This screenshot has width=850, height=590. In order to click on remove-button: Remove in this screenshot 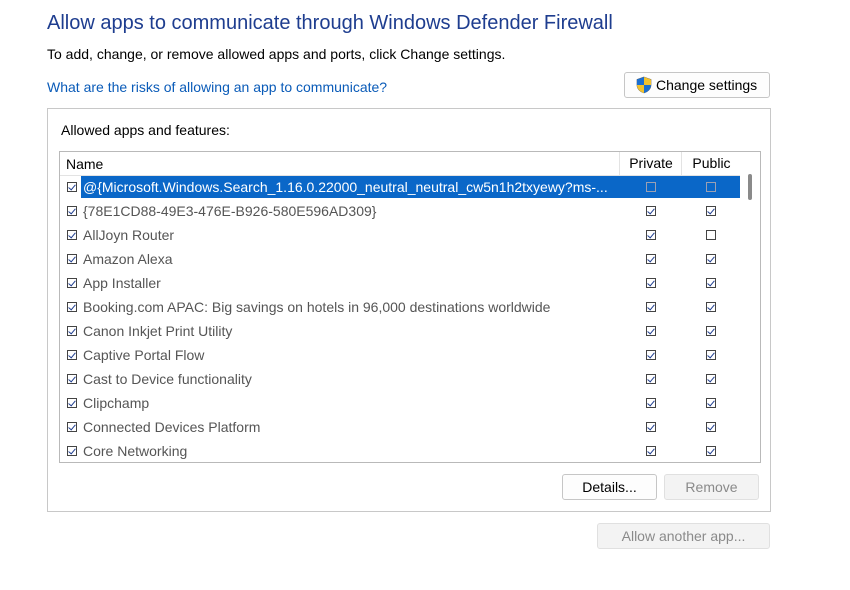, I will do `click(711, 487)`.